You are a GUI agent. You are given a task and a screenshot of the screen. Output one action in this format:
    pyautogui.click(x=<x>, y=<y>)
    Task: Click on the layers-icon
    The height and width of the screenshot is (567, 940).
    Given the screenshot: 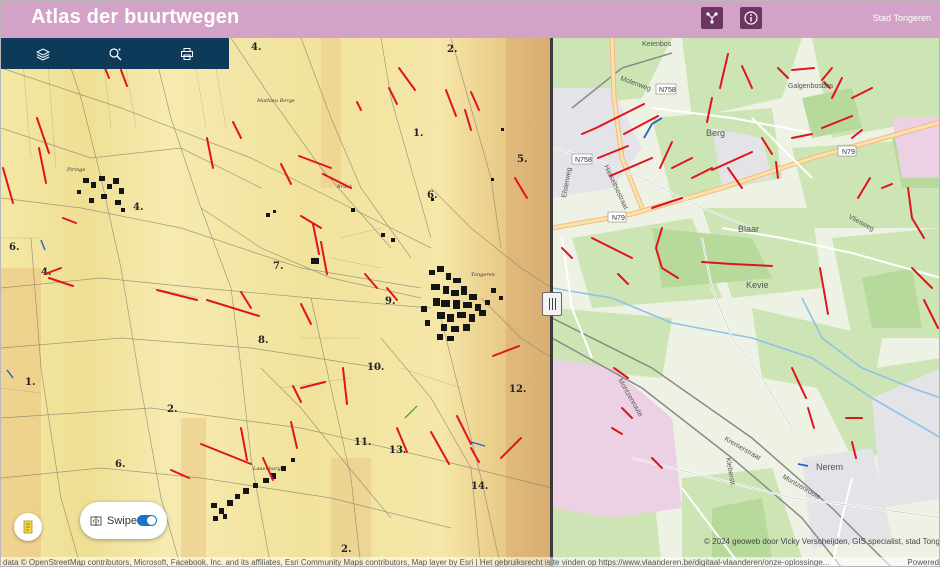 What is the action you would take?
    pyautogui.click(x=43, y=54)
    